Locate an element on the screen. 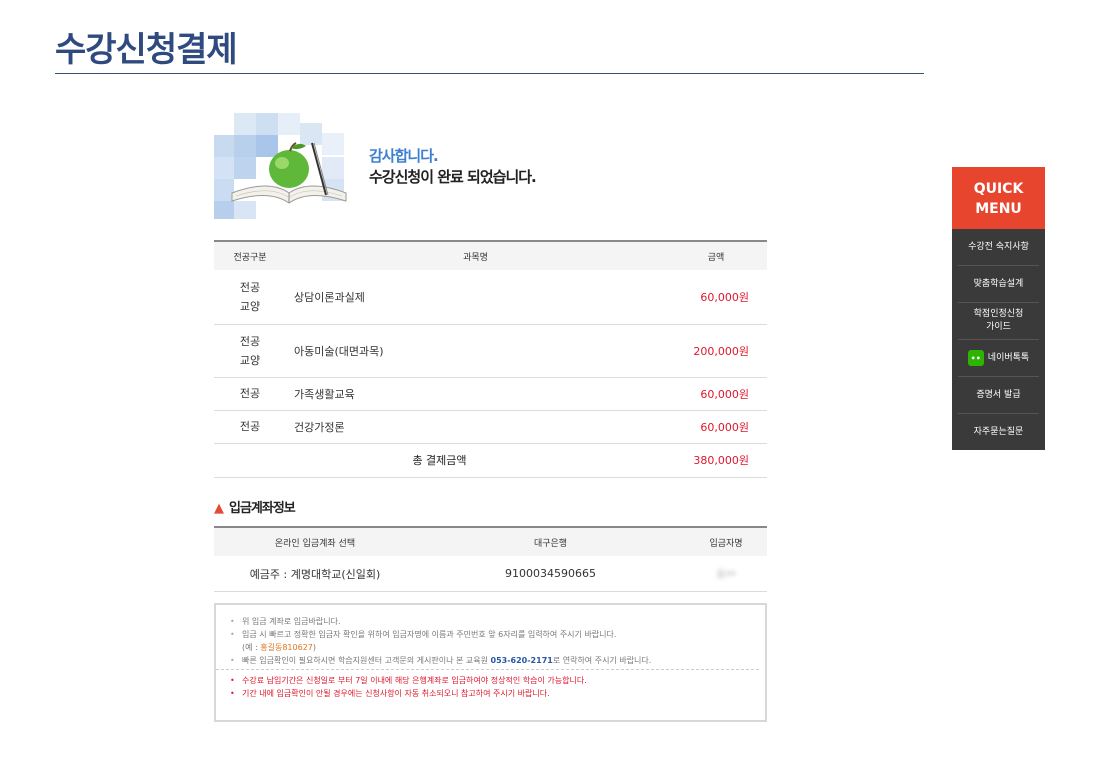  bank-section-title: ▲ 입금계좌정보 is located at coordinates (255, 508).